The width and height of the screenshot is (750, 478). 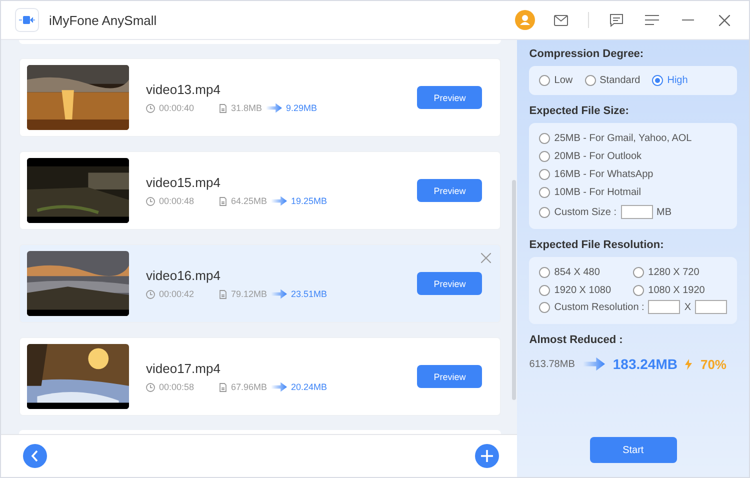 I want to click on remove-icon, so click(x=486, y=257).